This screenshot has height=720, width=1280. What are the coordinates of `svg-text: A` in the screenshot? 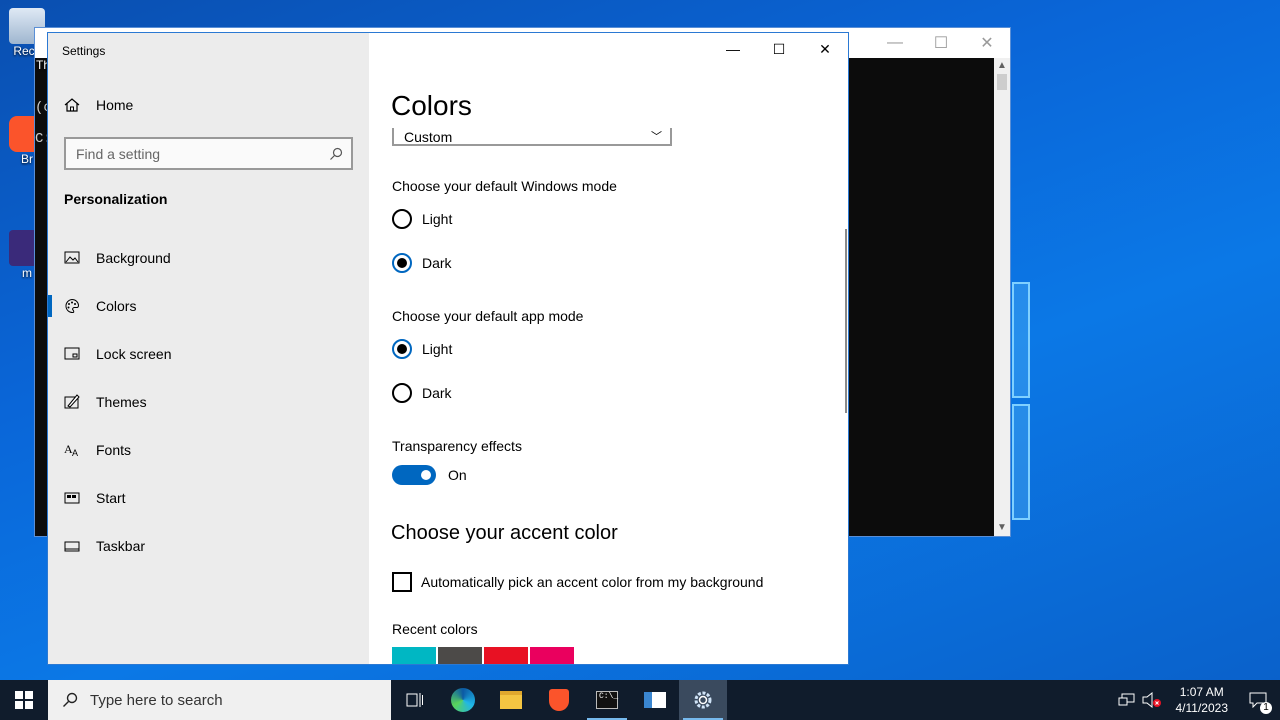 It's located at (75, 453).